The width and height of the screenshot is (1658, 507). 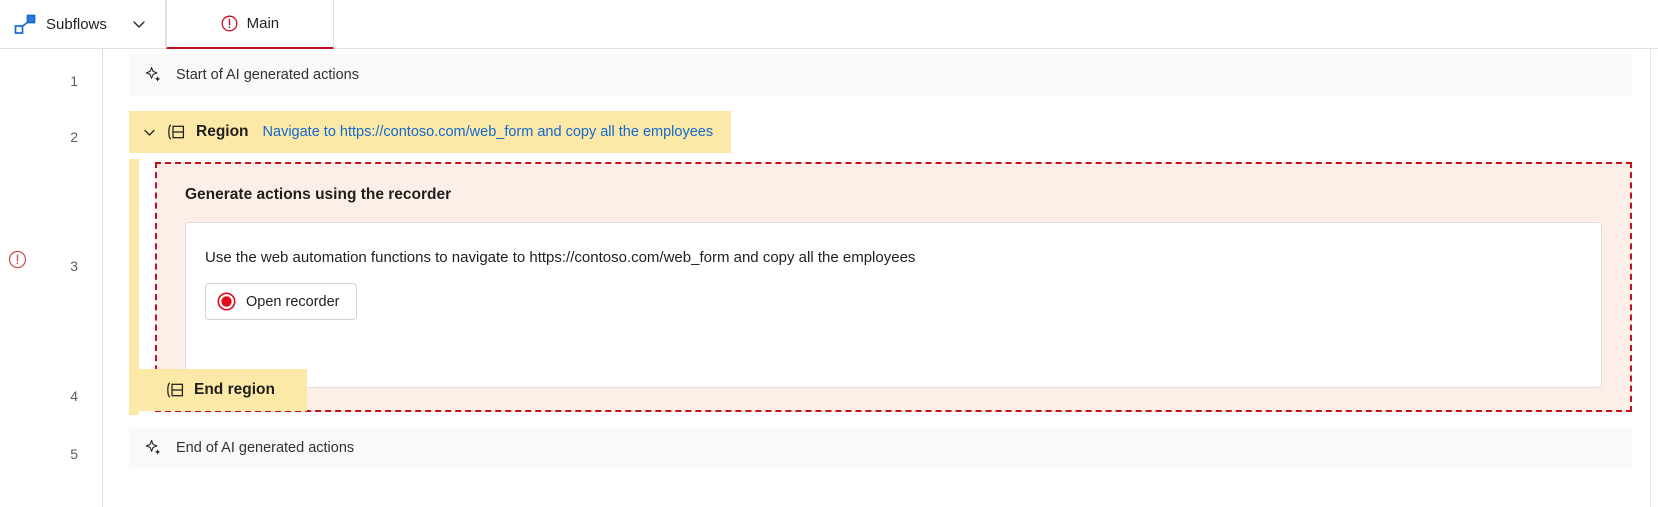 What do you see at coordinates (293, 301) in the screenshot?
I see `open-recorder-label: Open recorder` at bounding box center [293, 301].